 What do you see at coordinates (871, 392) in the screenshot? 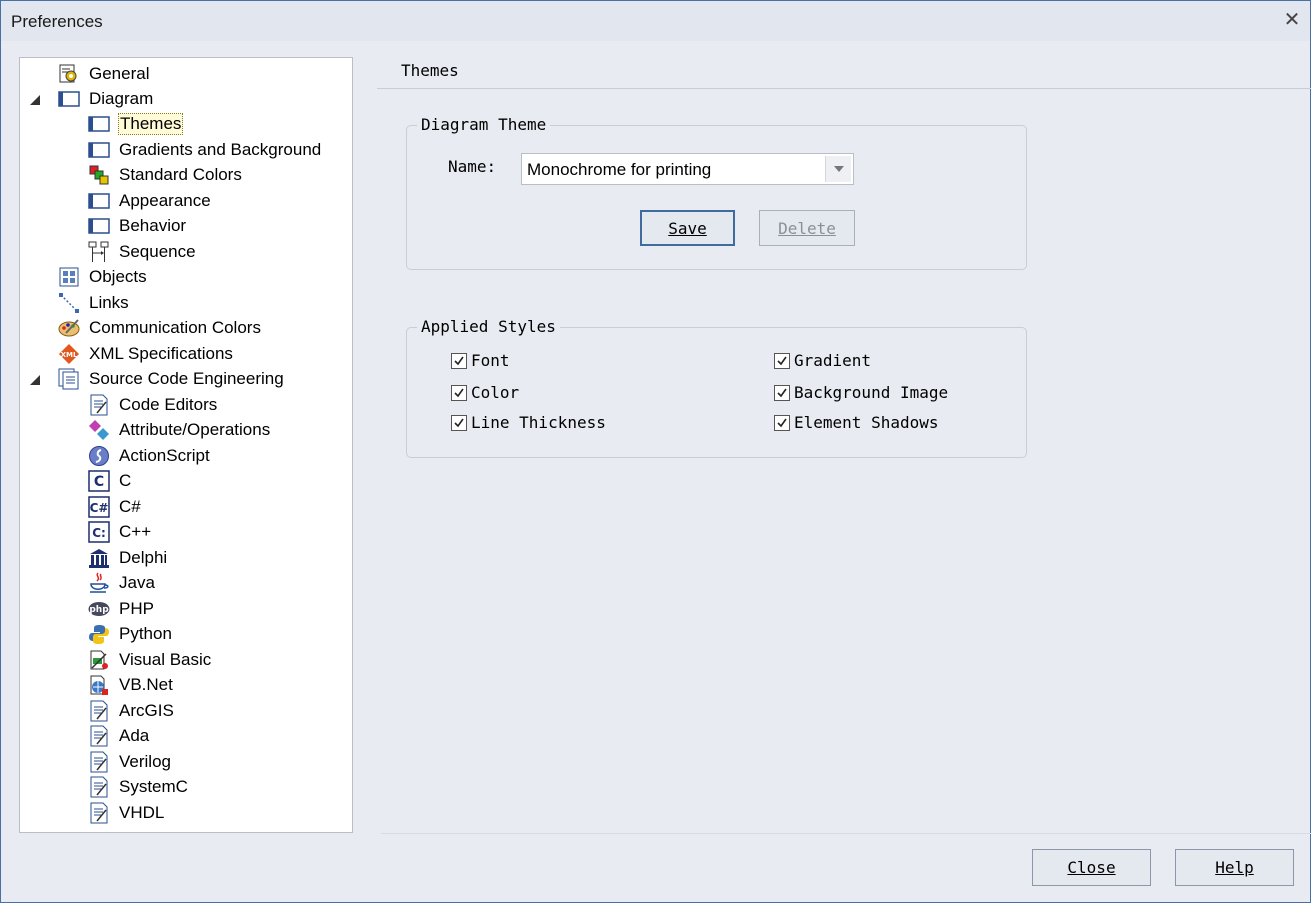
I see `checkbox-label: Background Image` at bounding box center [871, 392].